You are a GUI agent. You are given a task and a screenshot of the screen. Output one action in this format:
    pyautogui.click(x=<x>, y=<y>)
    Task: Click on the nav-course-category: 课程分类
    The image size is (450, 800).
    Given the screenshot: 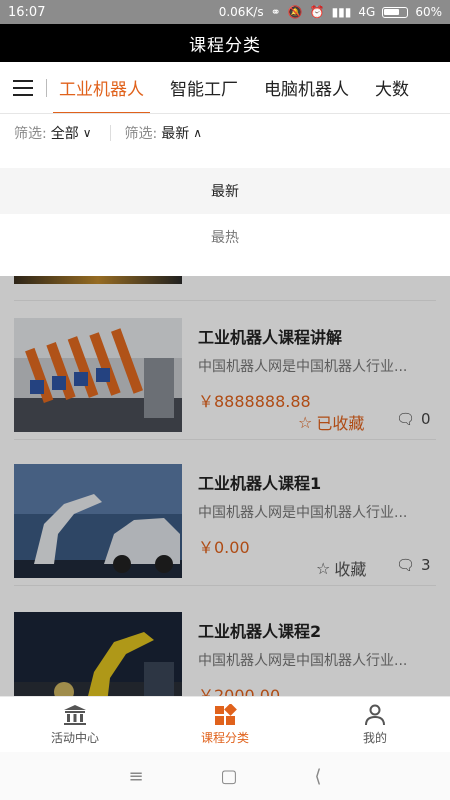 What is the action you would take?
    pyautogui.click(x=225, y=724)
    